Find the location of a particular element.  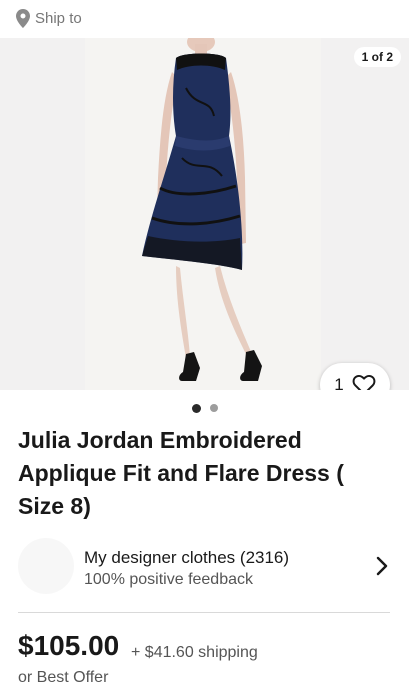

price: $105.00 is located at coordinates (69, 645).